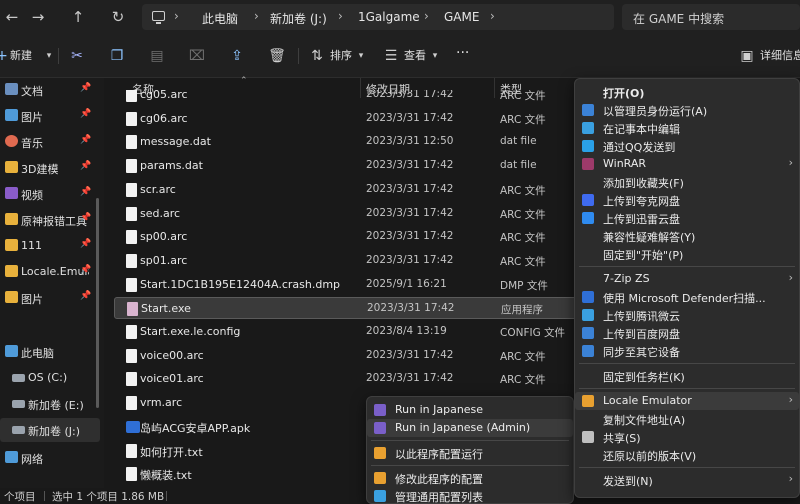  Describe the element at coordinates (588, 333) in the screenshot. I see `baidu-icon` at that location.